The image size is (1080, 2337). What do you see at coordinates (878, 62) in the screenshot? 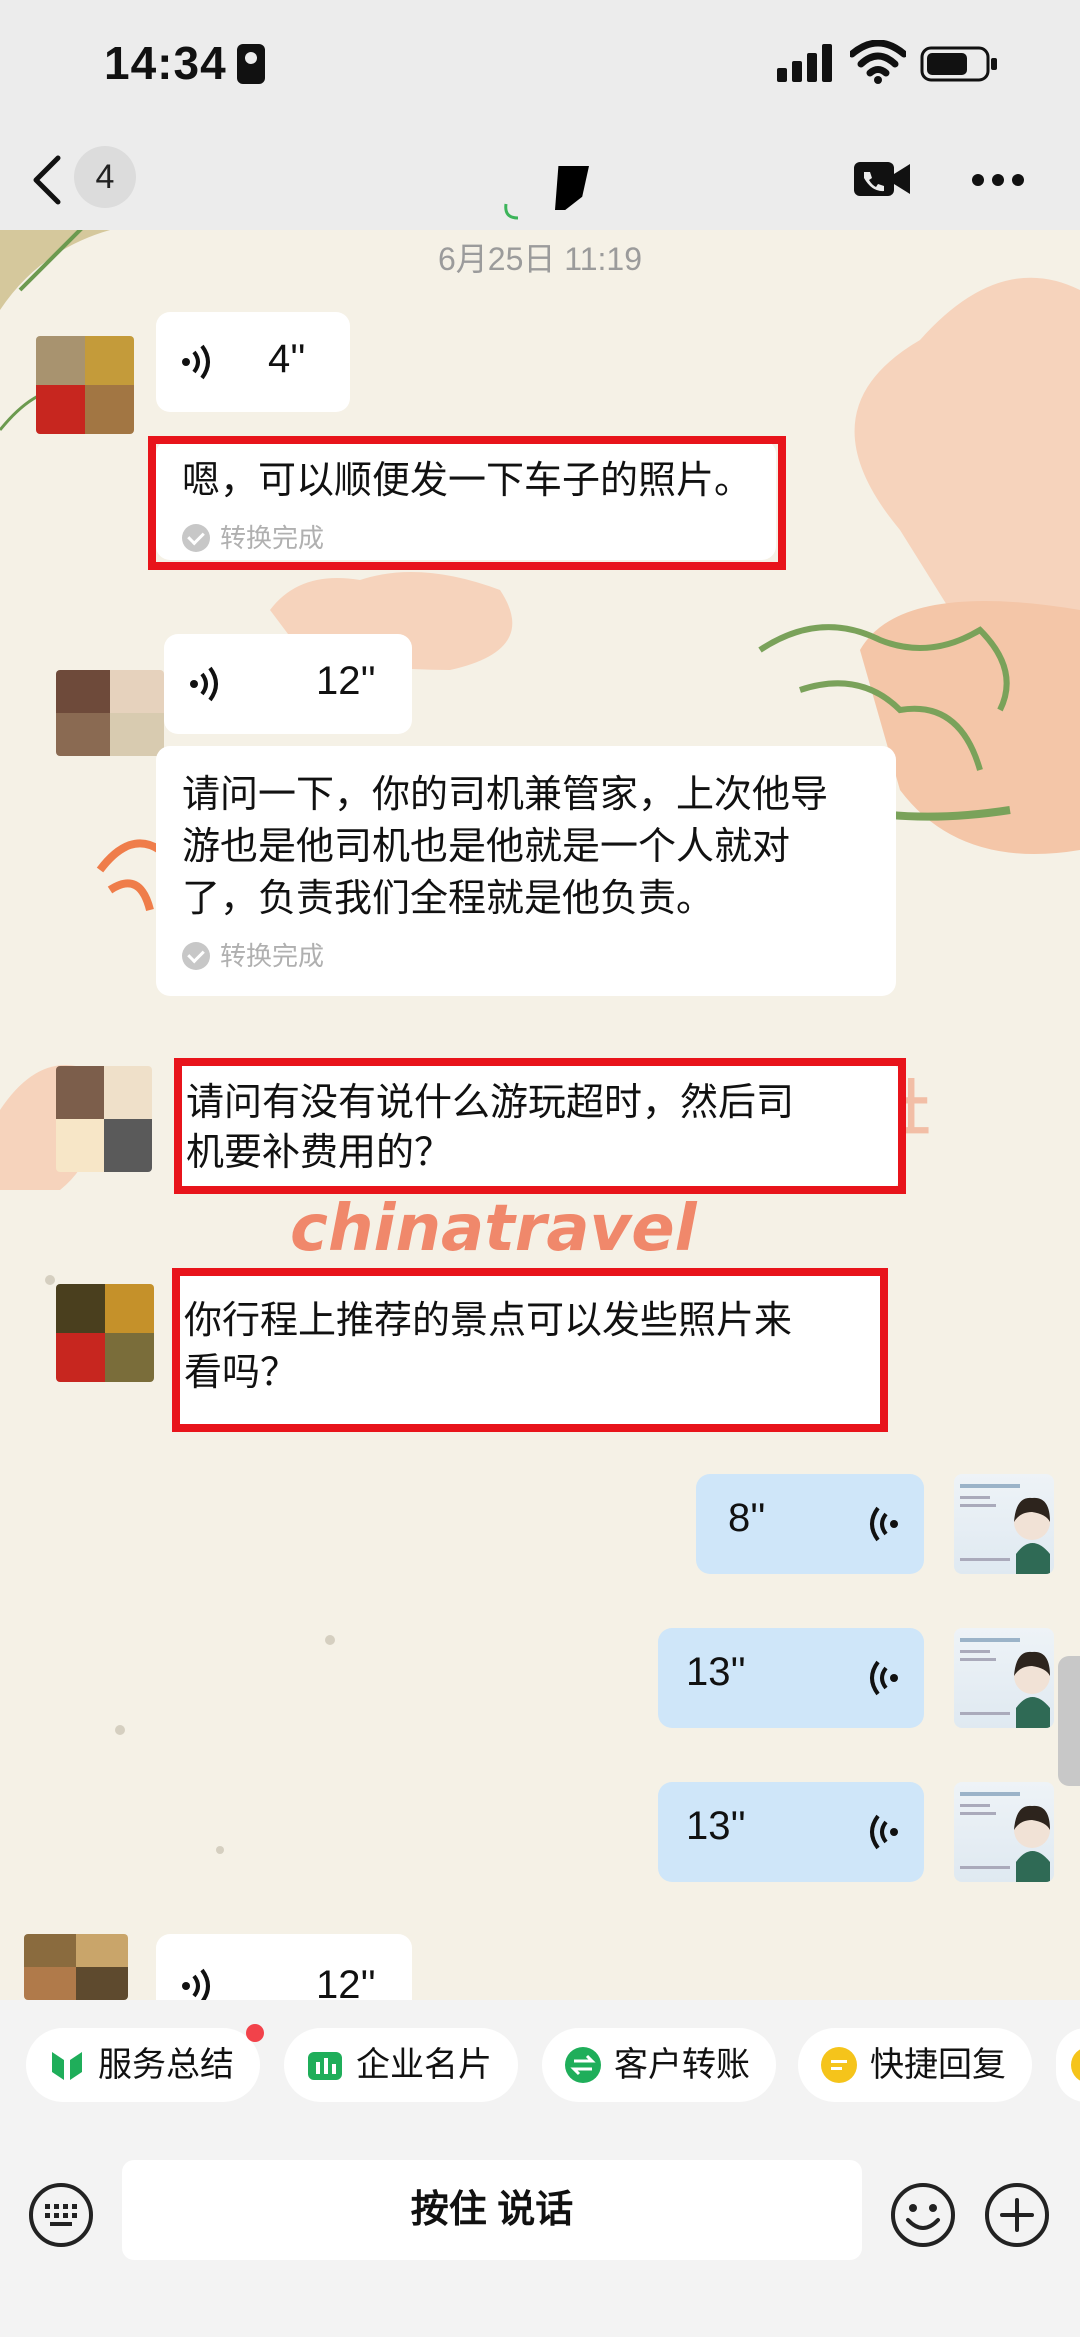
I see `wifi-icon` at bounding box center [878, 62].